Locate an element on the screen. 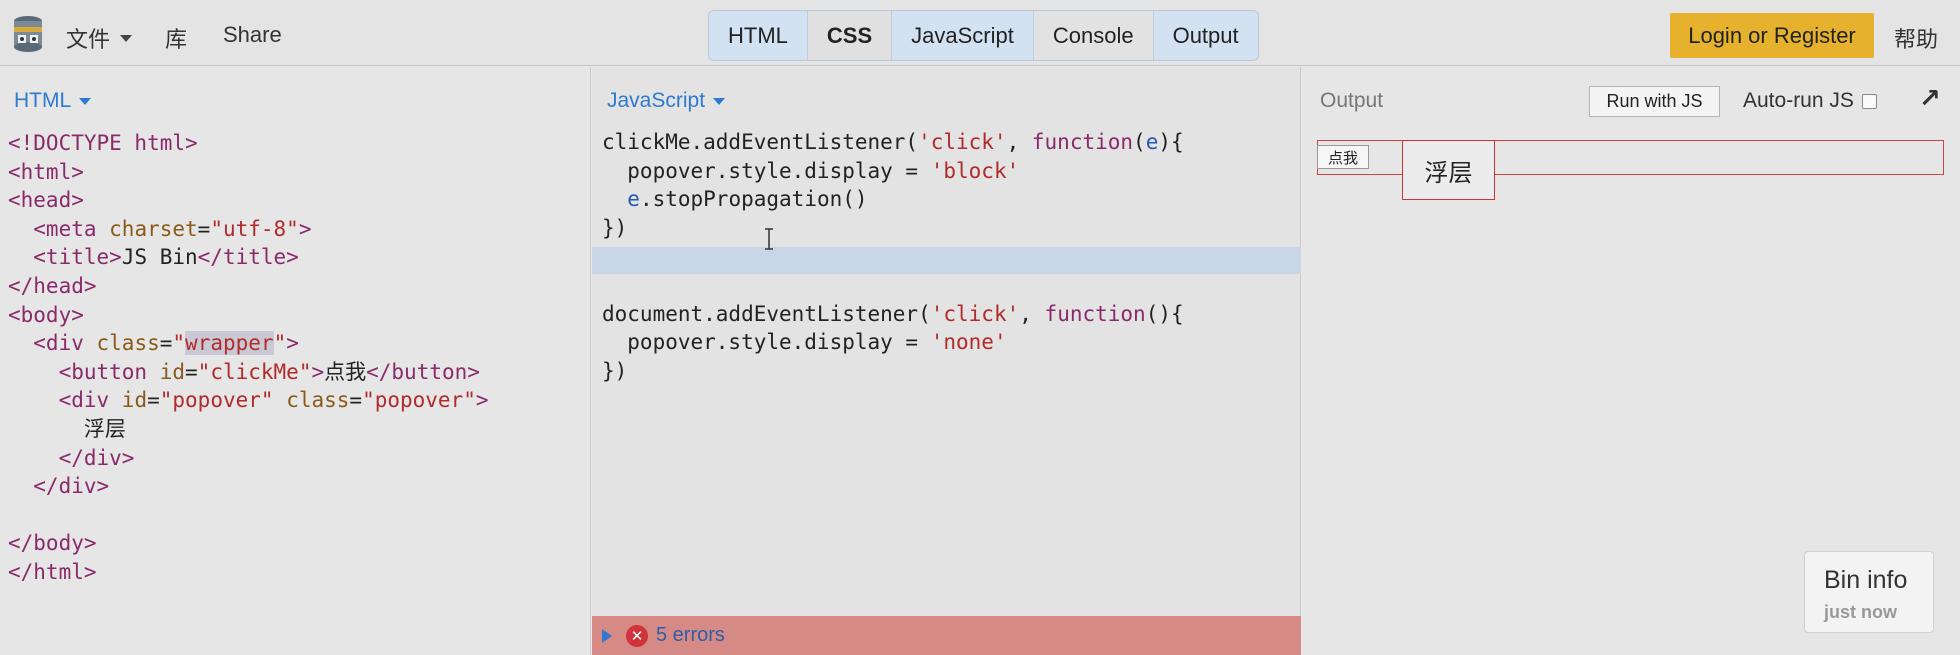 The image size is (1960, 655). code-line: 浮层 is located at coordinates (67, 428).